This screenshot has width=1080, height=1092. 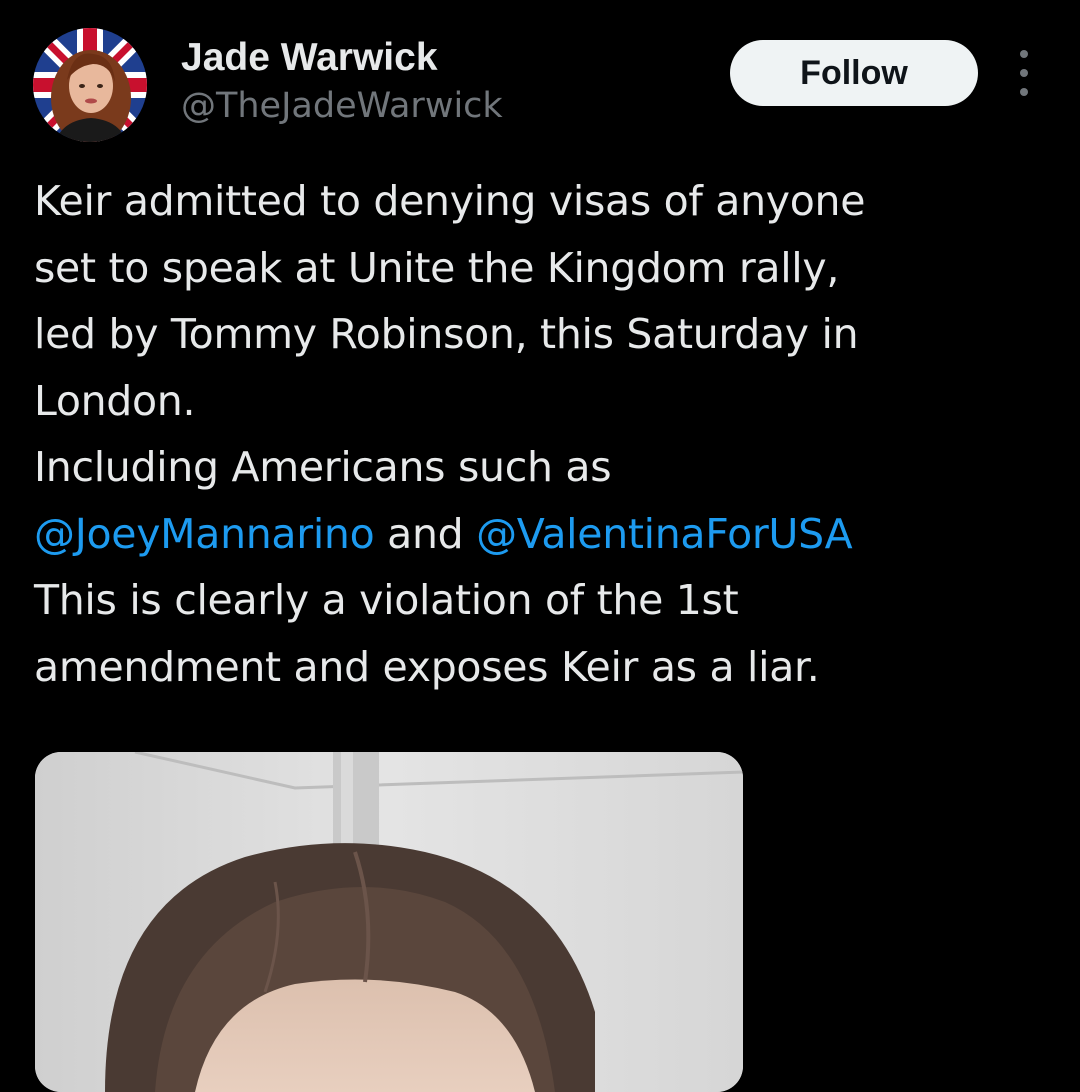 I want to click on mentions-line: @JoeyMannarino and @ValentinaForUSA, so click(x=539, y=534).